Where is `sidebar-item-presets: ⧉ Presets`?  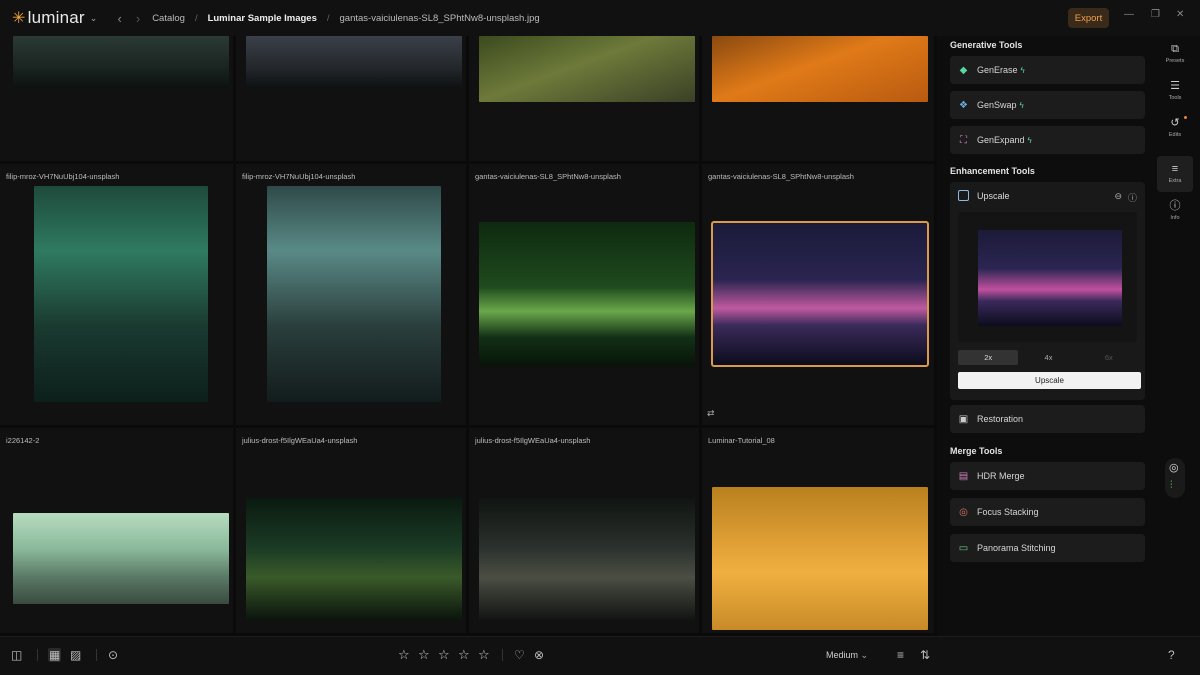 sidebar-item-presets: ⧉ Presets is located at coordinates (1175, 54).